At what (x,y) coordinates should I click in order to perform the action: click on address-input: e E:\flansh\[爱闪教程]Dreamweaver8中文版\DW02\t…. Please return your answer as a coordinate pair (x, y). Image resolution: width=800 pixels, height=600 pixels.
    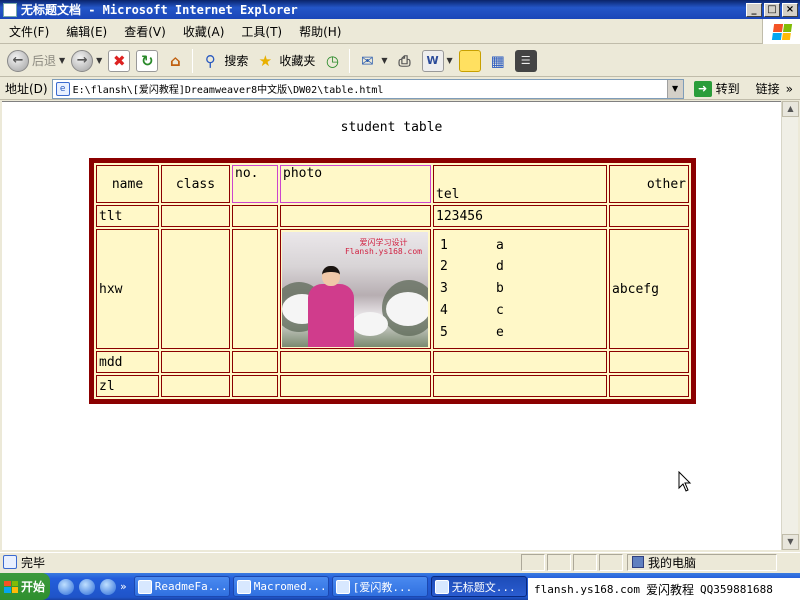
    Looking at the image, I should click on (367, 88).